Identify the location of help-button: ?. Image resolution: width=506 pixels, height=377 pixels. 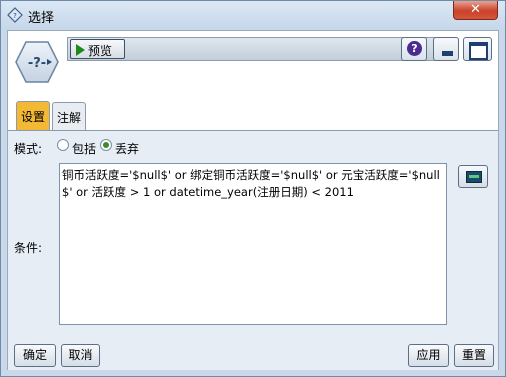
(414, 49).